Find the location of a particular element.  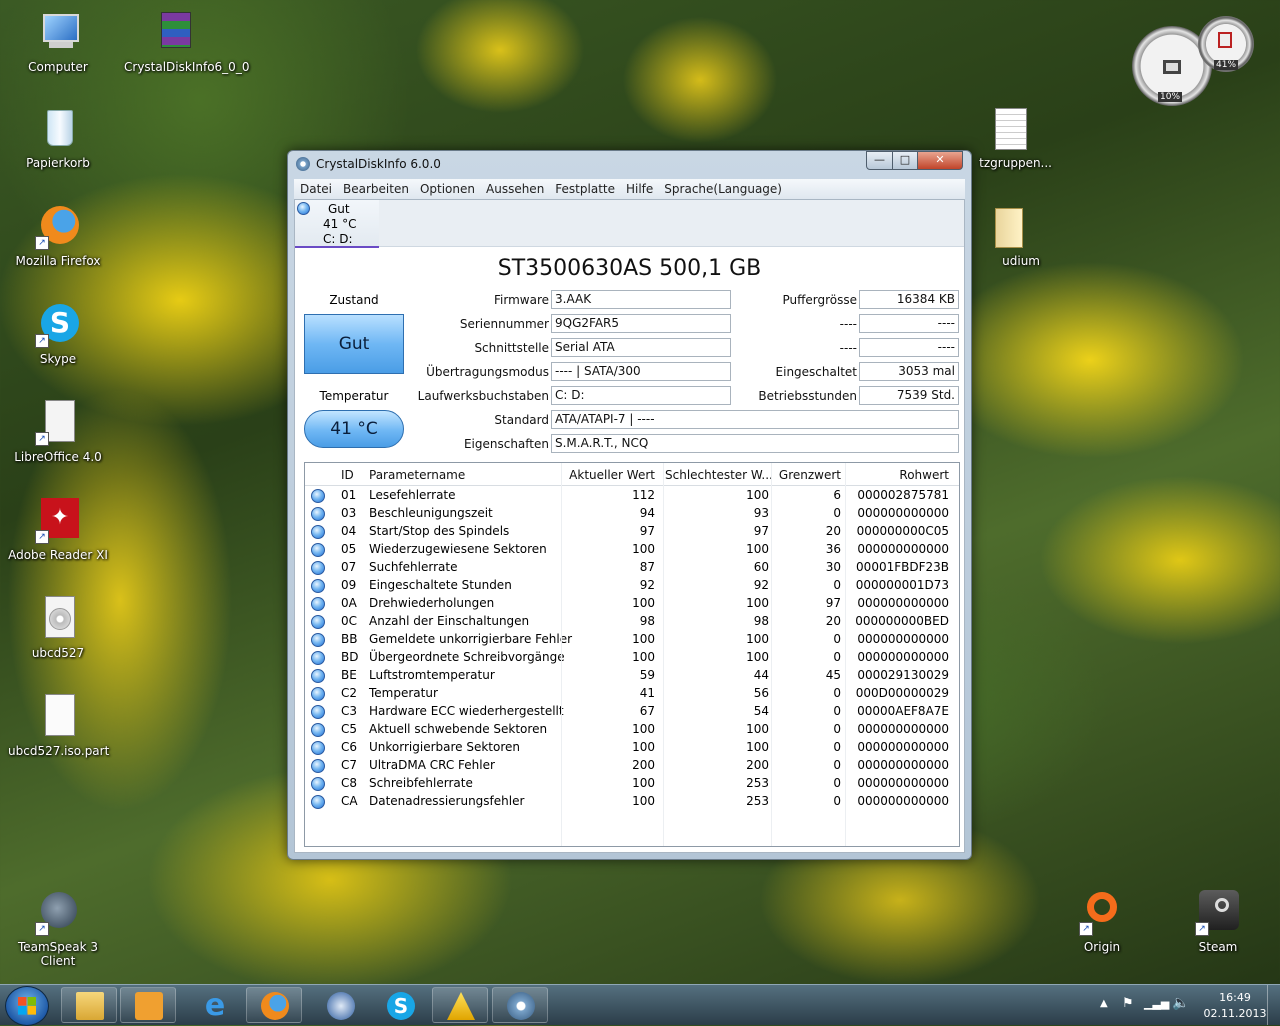

desktop-icon-computer: Computer is located at coordinates (58, 42).